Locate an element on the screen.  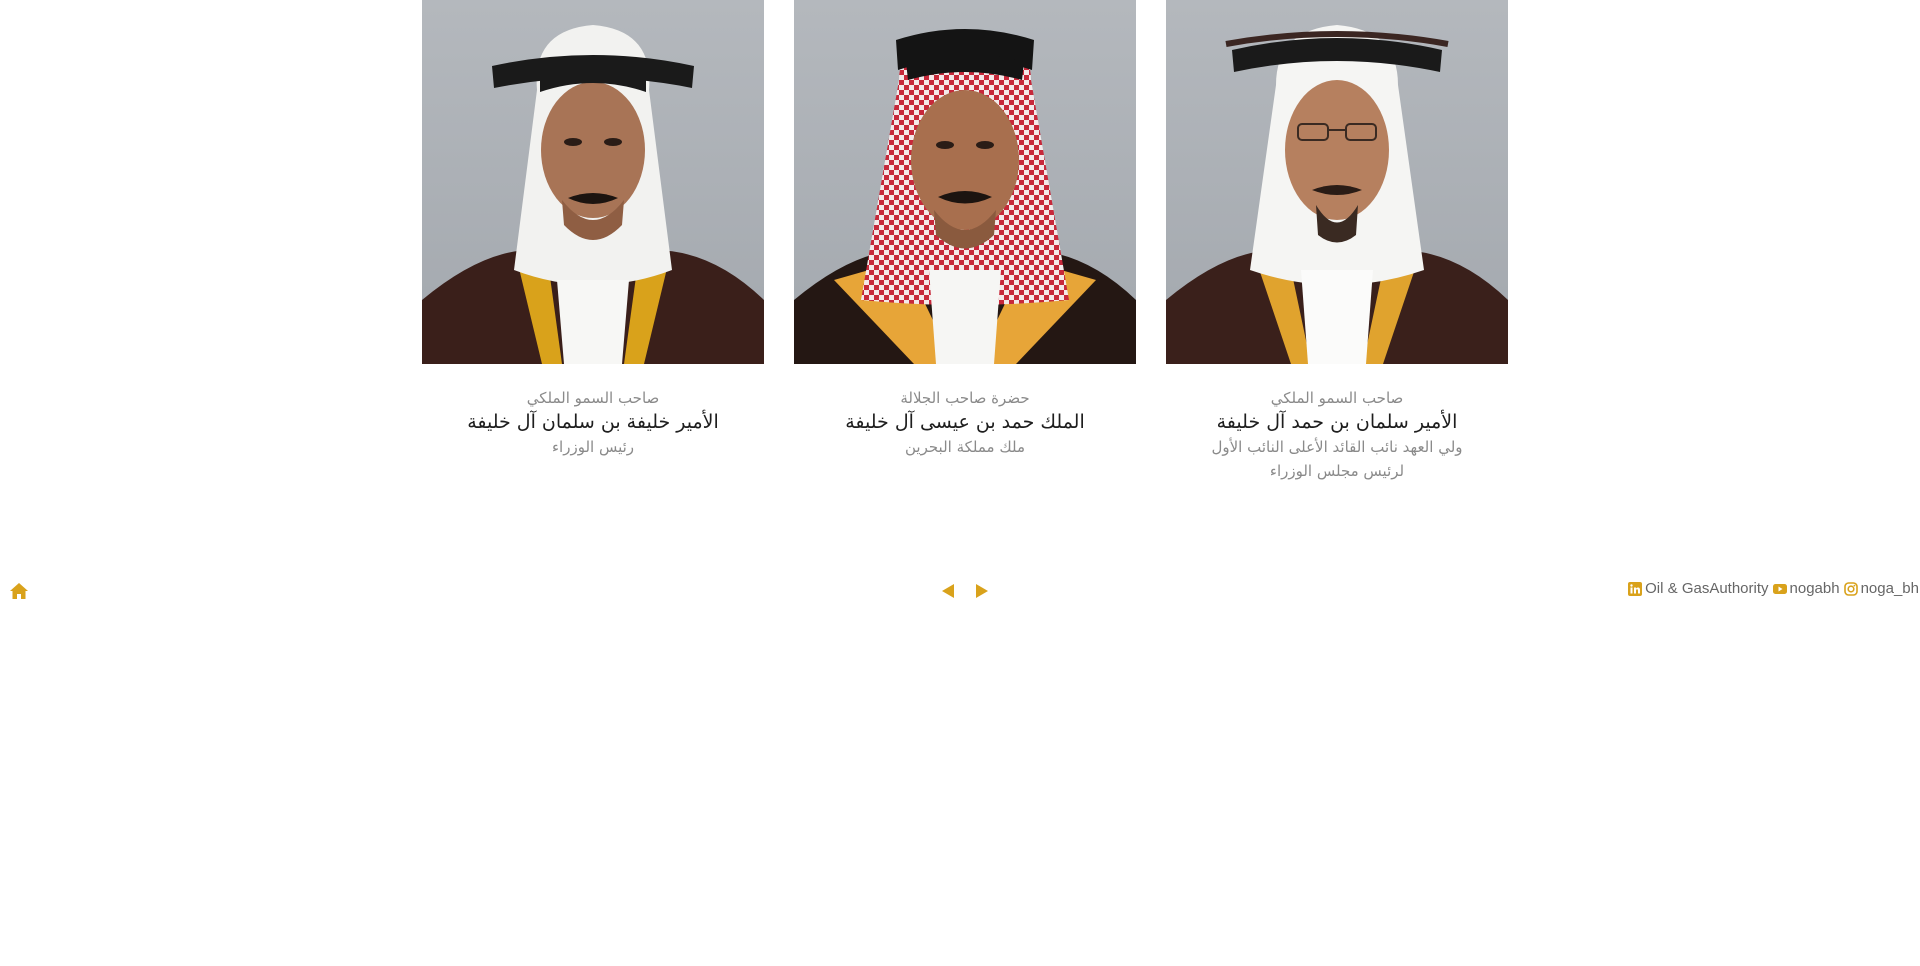
portrait-name: الملك حمد بن عيسى آل خليفة is located at coordinates (965, 422).